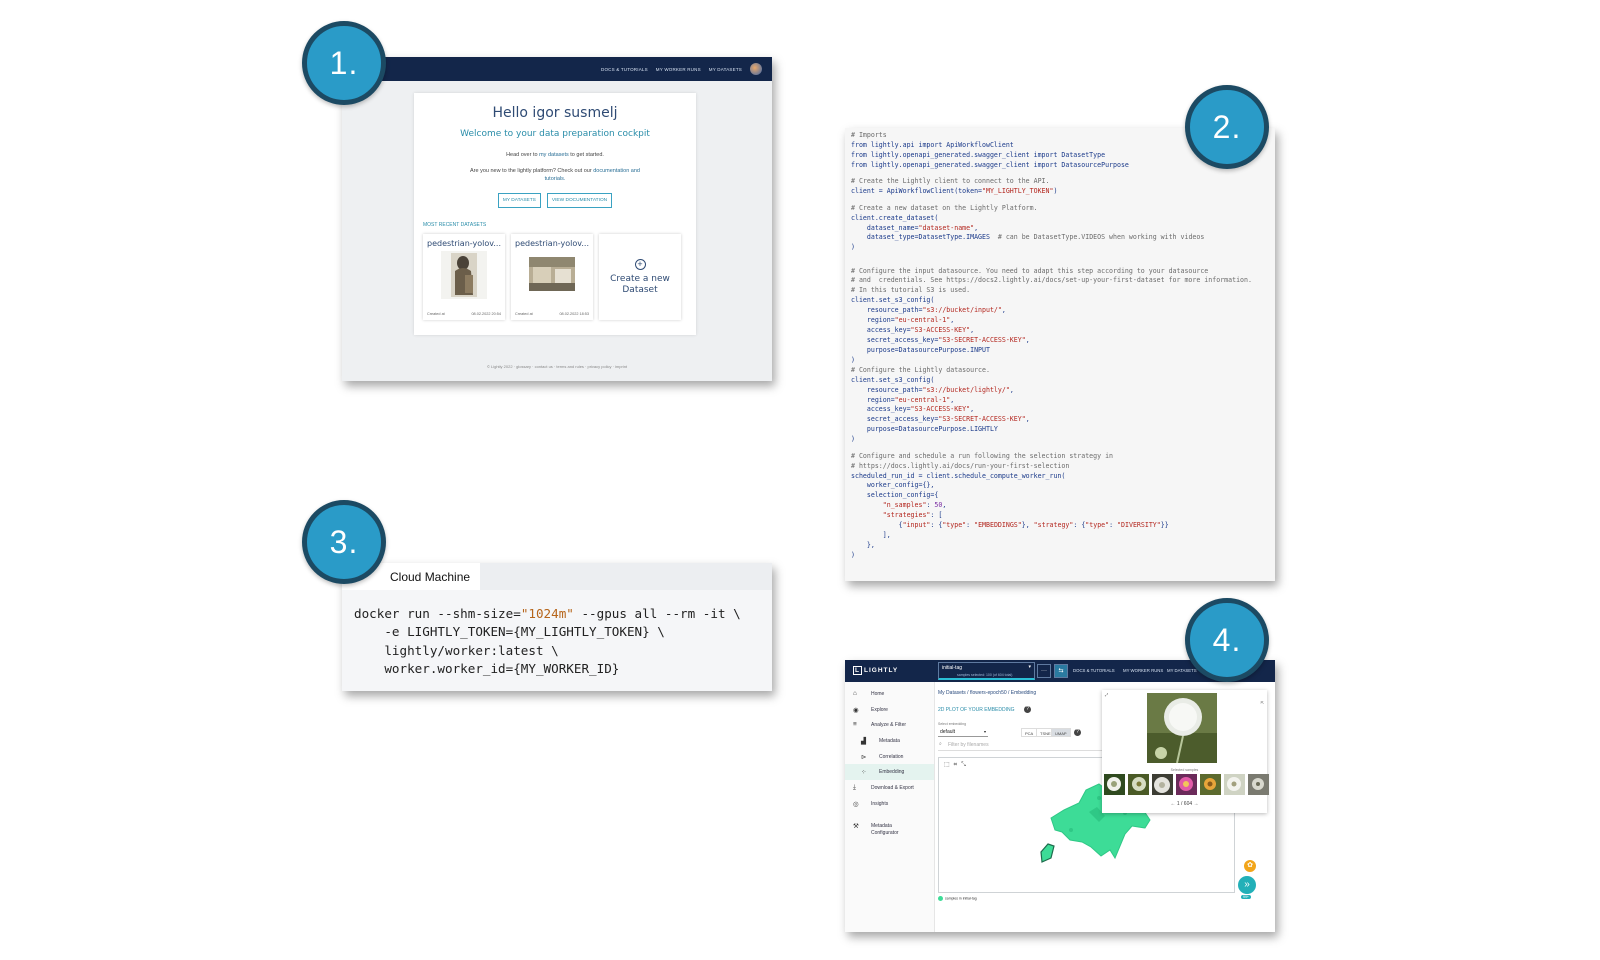 This screenshot has height=960, width=1600. What do you see at coordinates (940, 330) in the screenshot?
I see `code-token: "S3-ACCESS-KEY"` at bounding box center [940, 330].